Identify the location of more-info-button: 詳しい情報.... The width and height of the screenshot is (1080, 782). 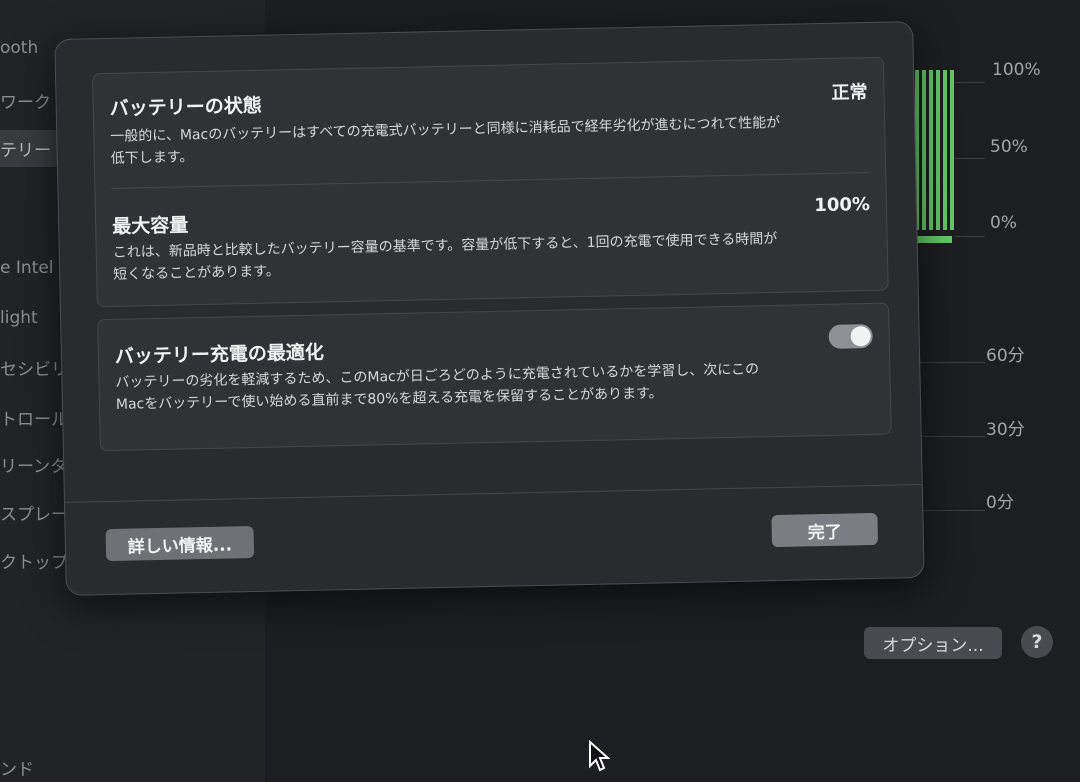
(180, 543).